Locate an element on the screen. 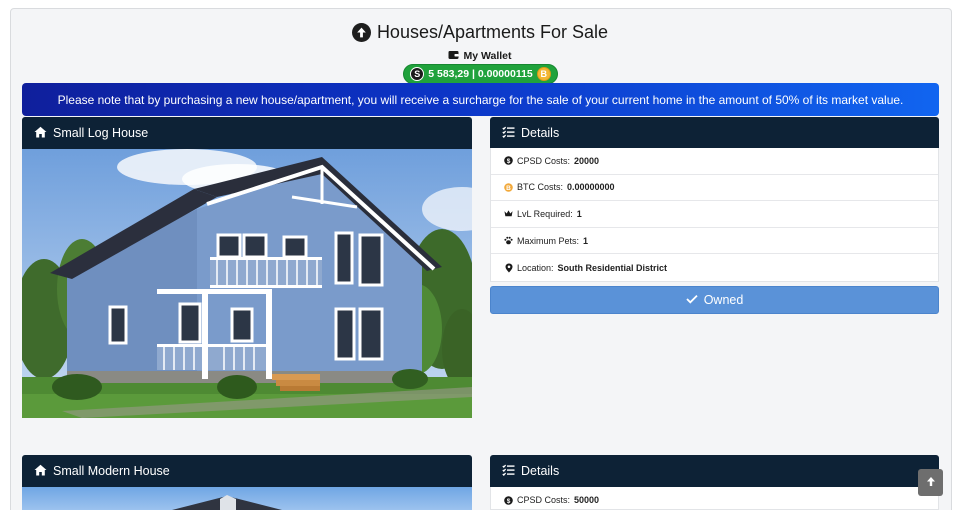 The height and width of the screenshot is (510, 960). cpsd-coin-icon: S is located at coordinates (417, 74).